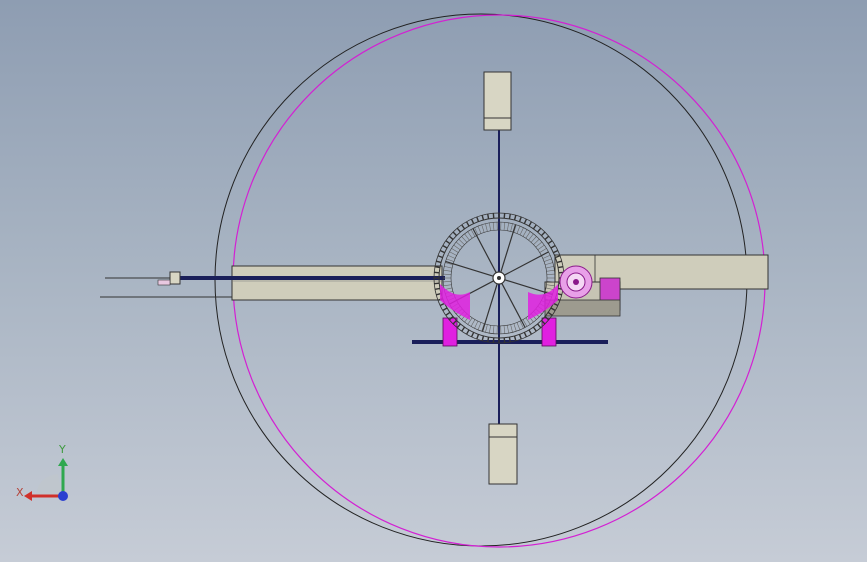 Image resolution: width=867 pixels, height=562 pixels. Describe the element at coordinates (337, 283) in the screenshot. I see `left-beam` at that location.